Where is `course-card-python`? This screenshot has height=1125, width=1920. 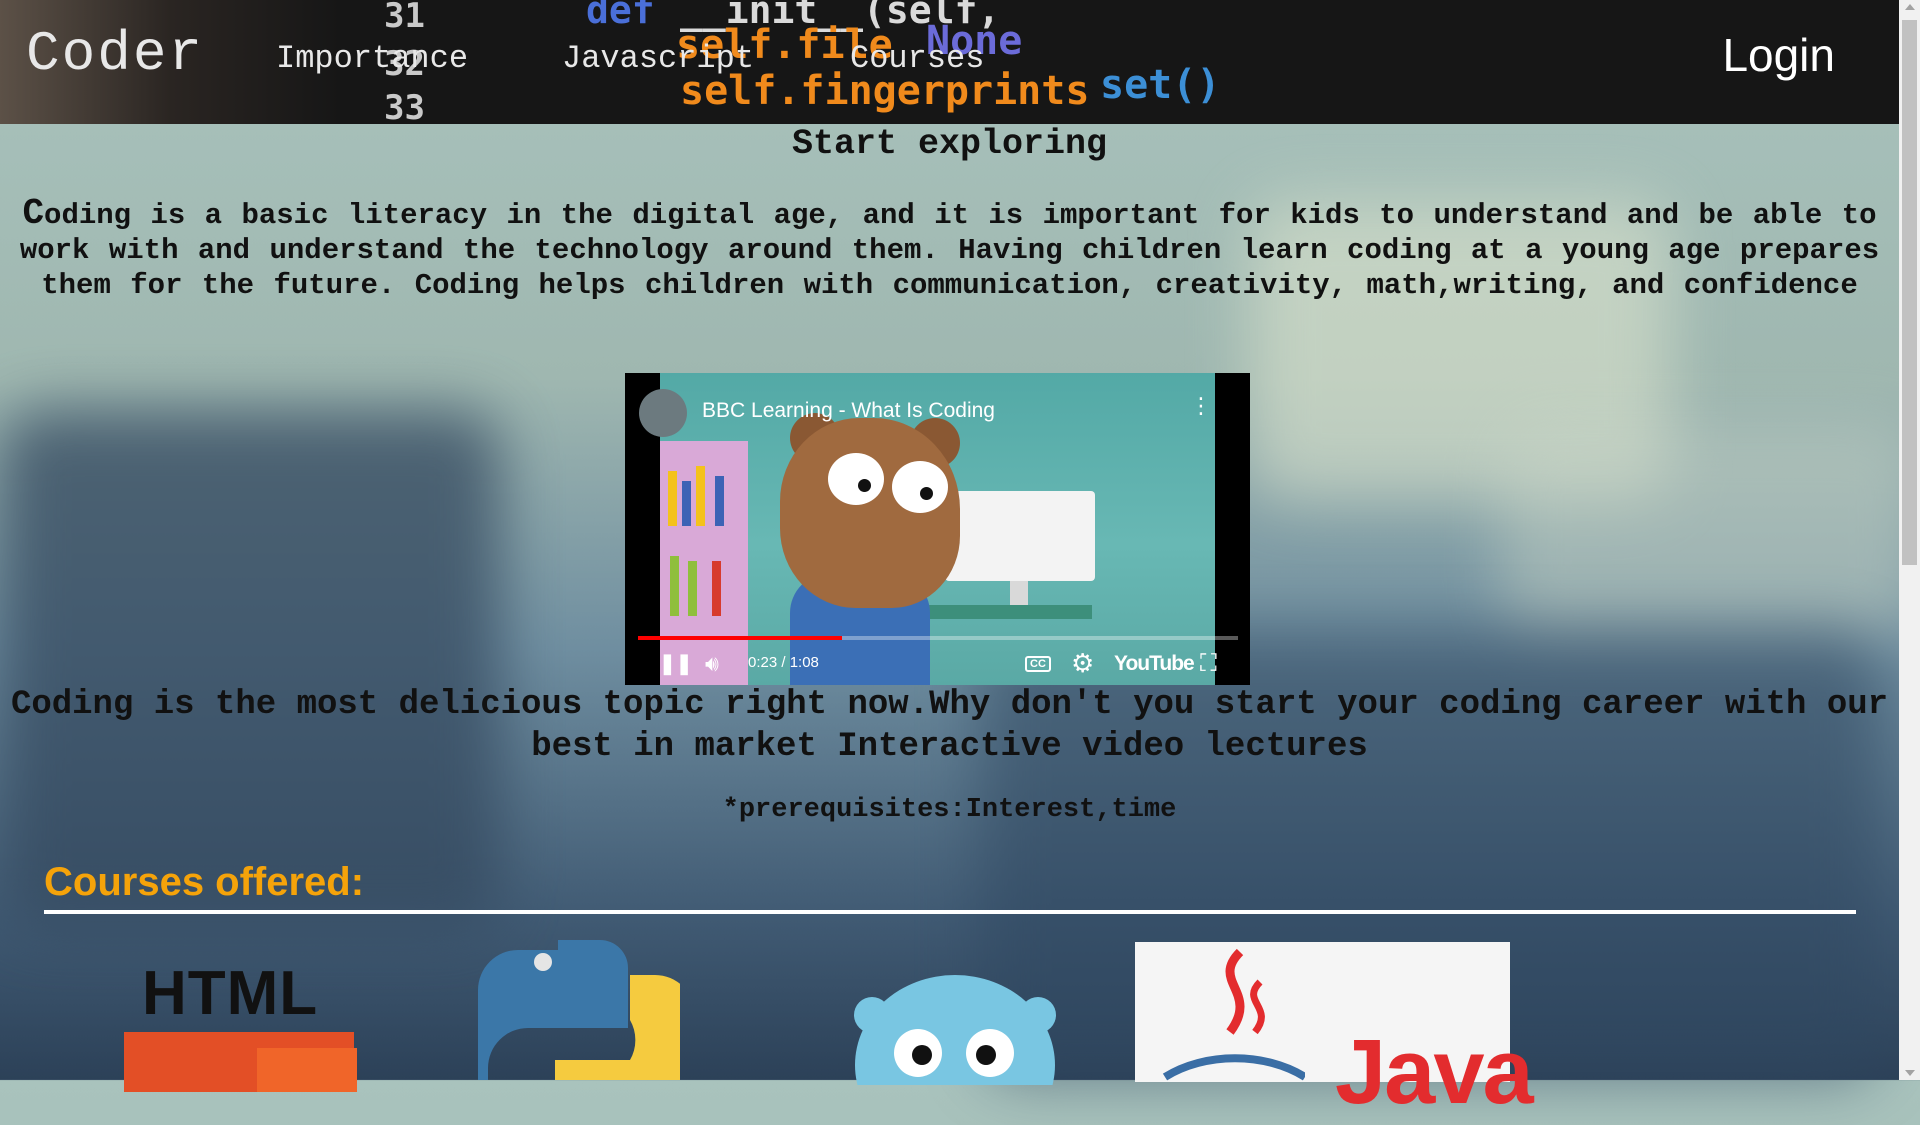
course-card-python is located at coordinates (582, 1010).